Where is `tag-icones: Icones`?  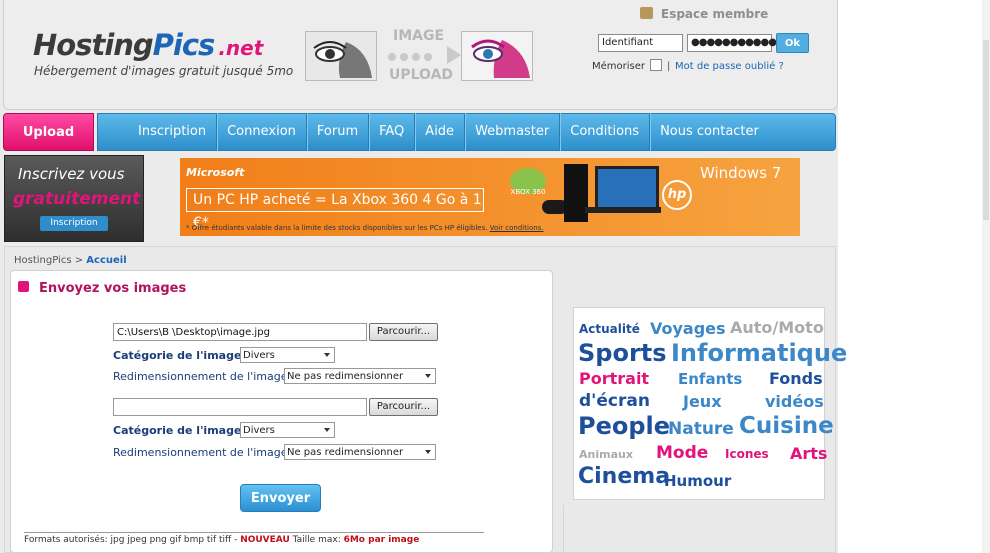 tag-icones: Icones is located at coordinates (747, 454).